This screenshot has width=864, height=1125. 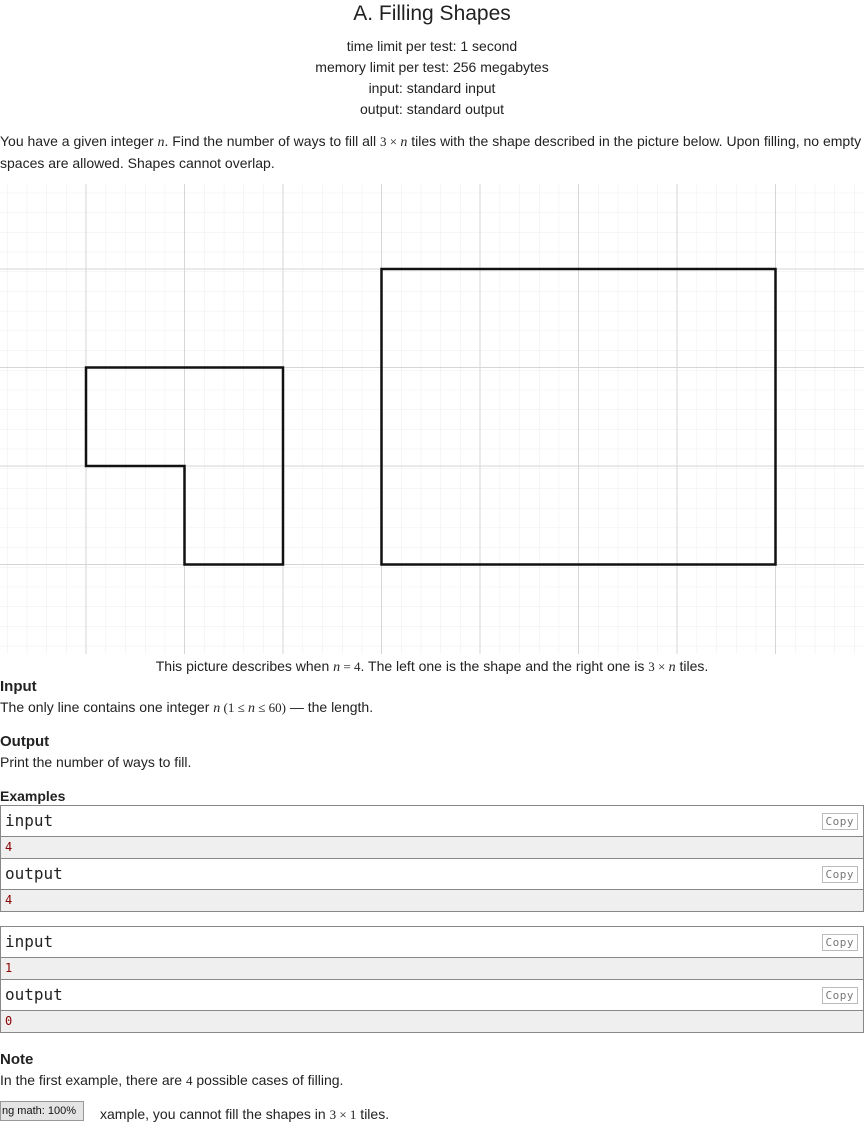 What do you see at coordinates (432, 46) in the screenshot?
I see `time-limit: time limit per test: 1 second` at bounding box center [432, 46].